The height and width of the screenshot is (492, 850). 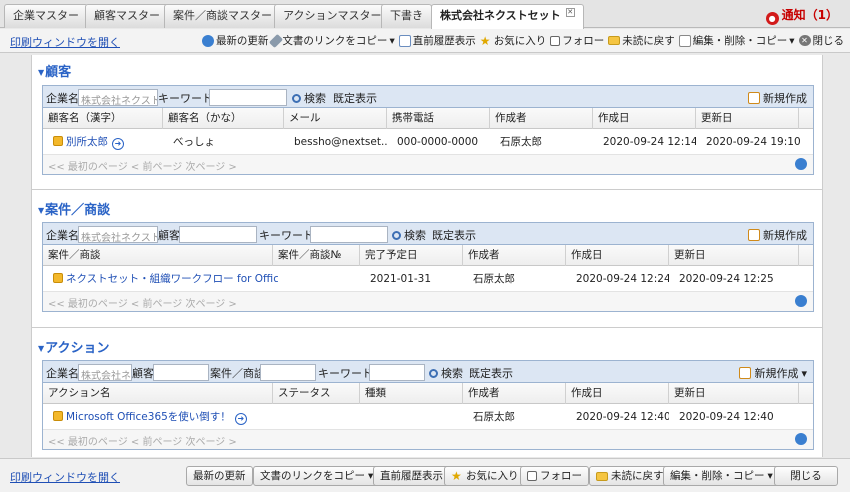 What do you see at coordinates (148, 417) in the screenshot?
I see `action-name-link: Microsoft Office365を使い倒す！` at bounding box center [148, 417].